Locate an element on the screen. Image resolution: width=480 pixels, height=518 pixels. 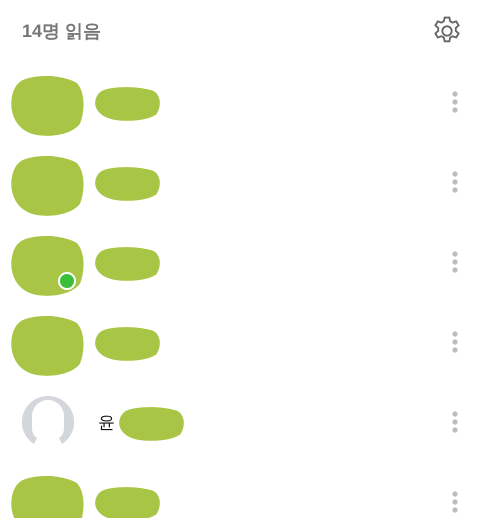
read-count-title: 14명 읽음 is located at coordinates (62, 31).